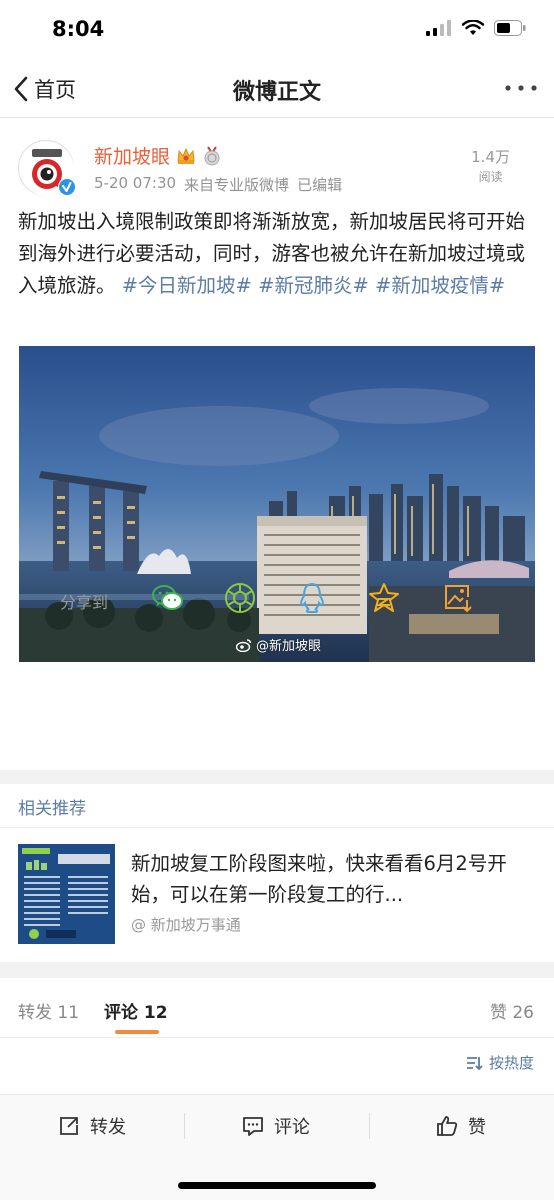 The width and height of the screenshot is (554, 1200). What do you see at coordinates (168, 598) in the screenshot?
I see `wechat-icon` at bounding box center [168, 598].